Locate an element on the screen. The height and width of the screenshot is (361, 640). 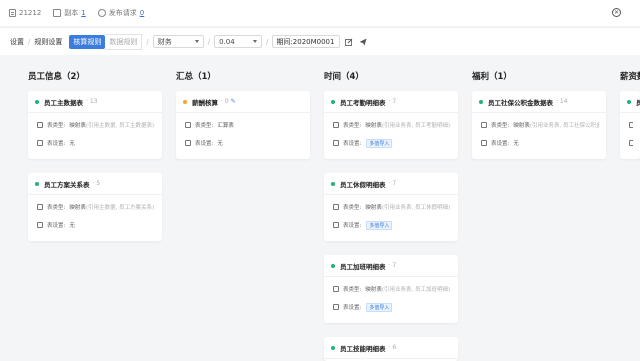
card-header: 员工主数据表 · 13 is located at coordinates (95, 102).